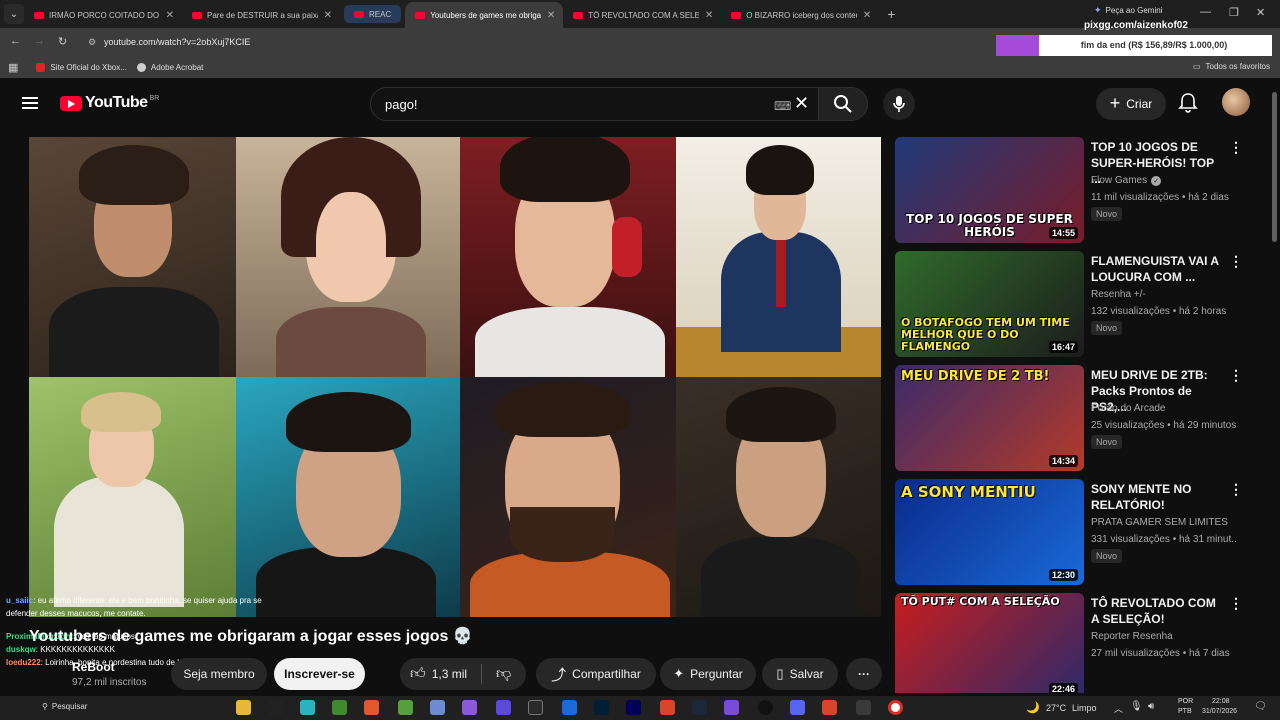 The height and width of the screenshot is (720, 1280). I want to click on like-button: 👍︎ 1,3 mil, so click(438, 674).